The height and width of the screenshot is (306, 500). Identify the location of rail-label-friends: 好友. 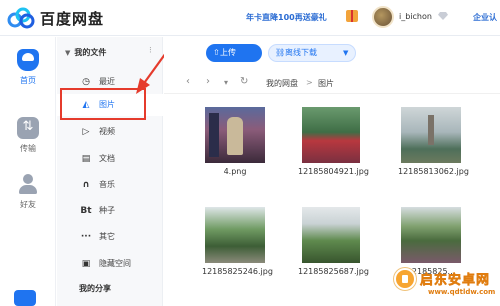
(28, 204).